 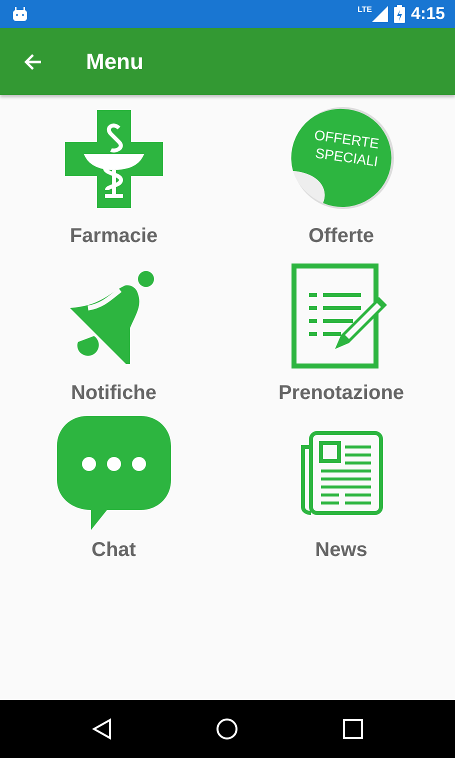 I want to click on chat-bubble-icon, so click(x=113, y=473).